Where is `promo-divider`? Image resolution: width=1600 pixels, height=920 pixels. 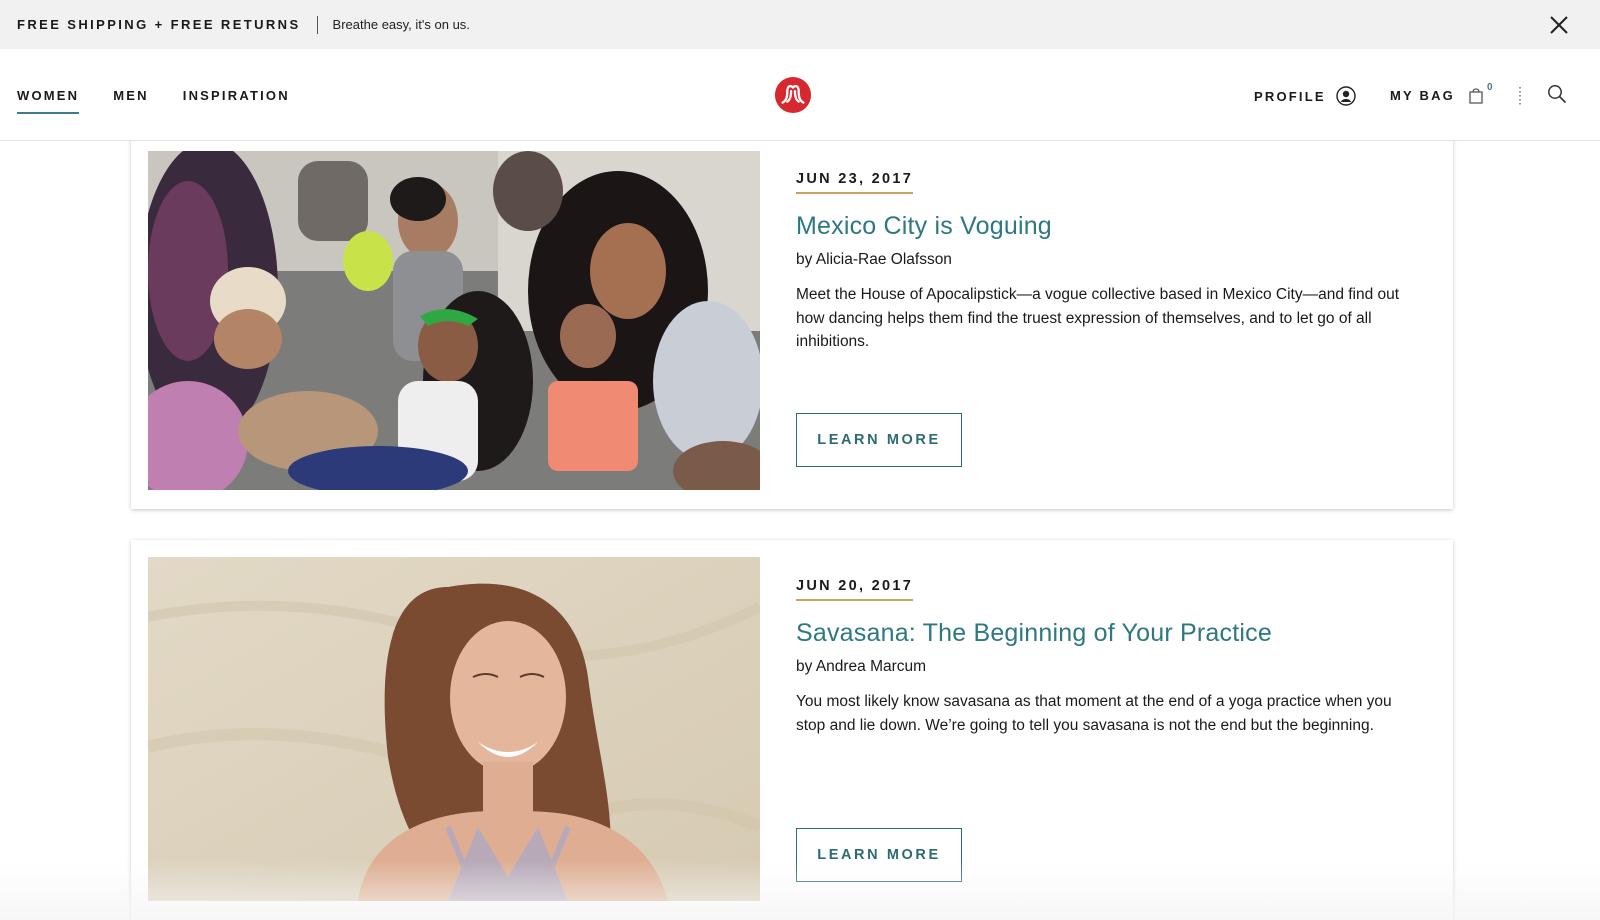
promo-divider is located at coordinates (317, 24).